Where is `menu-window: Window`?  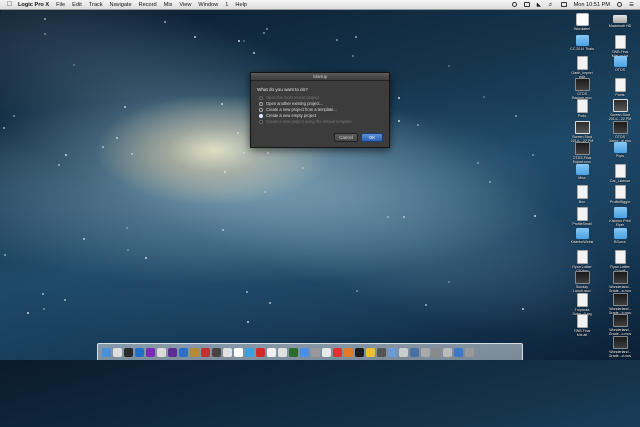
menu-window: Window is located at coordinates (208, 5).